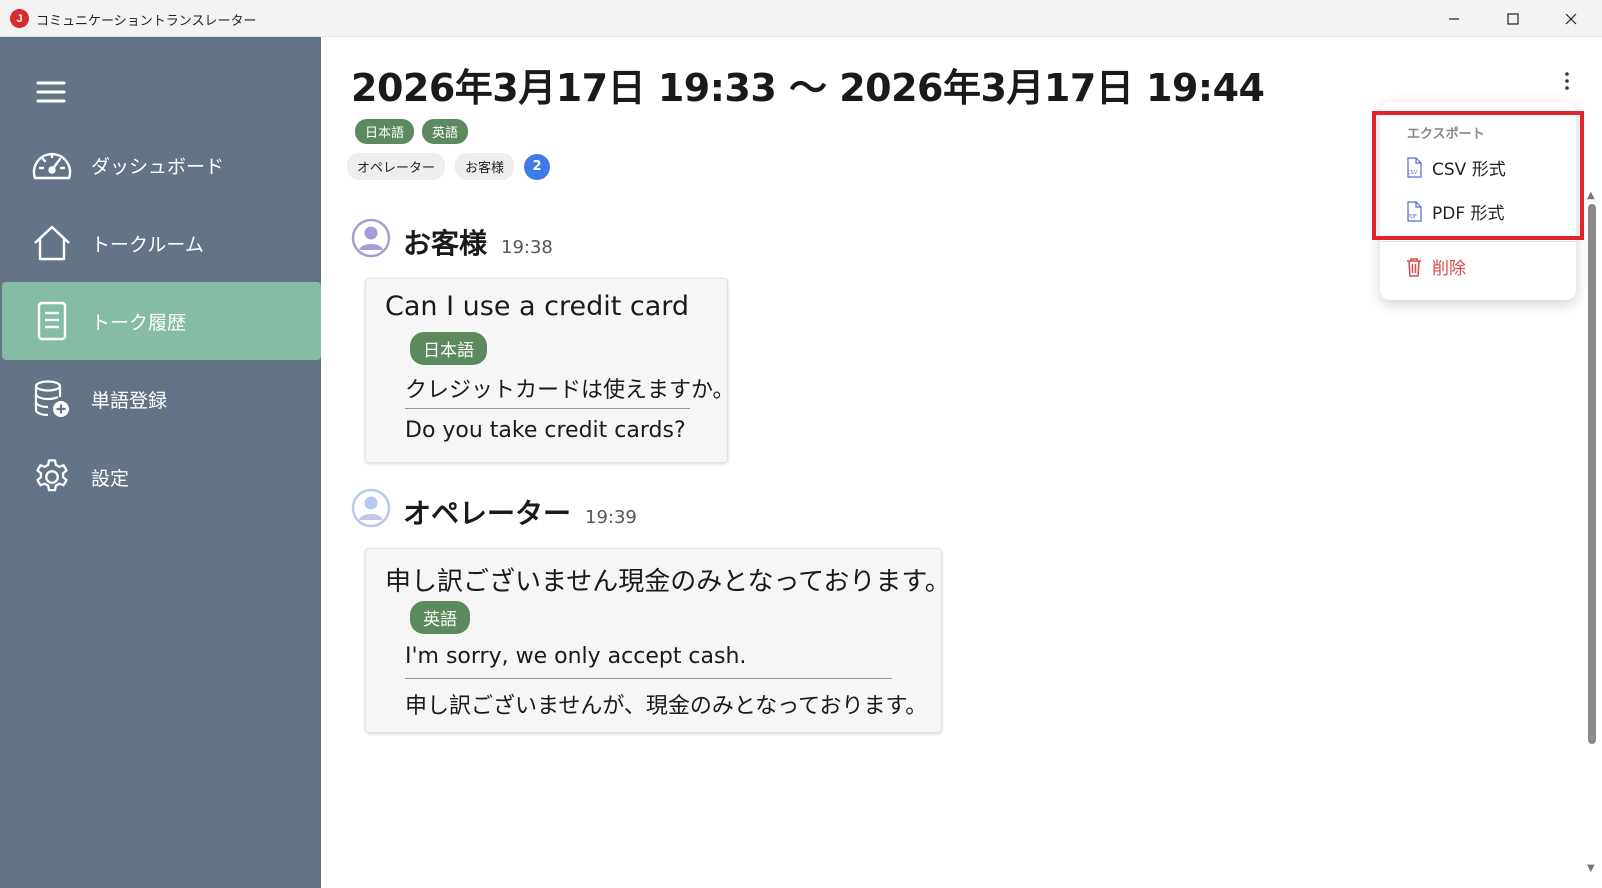  I want to click on sidebar-item-dashboard: ダッシュボード, so click(161, 165).